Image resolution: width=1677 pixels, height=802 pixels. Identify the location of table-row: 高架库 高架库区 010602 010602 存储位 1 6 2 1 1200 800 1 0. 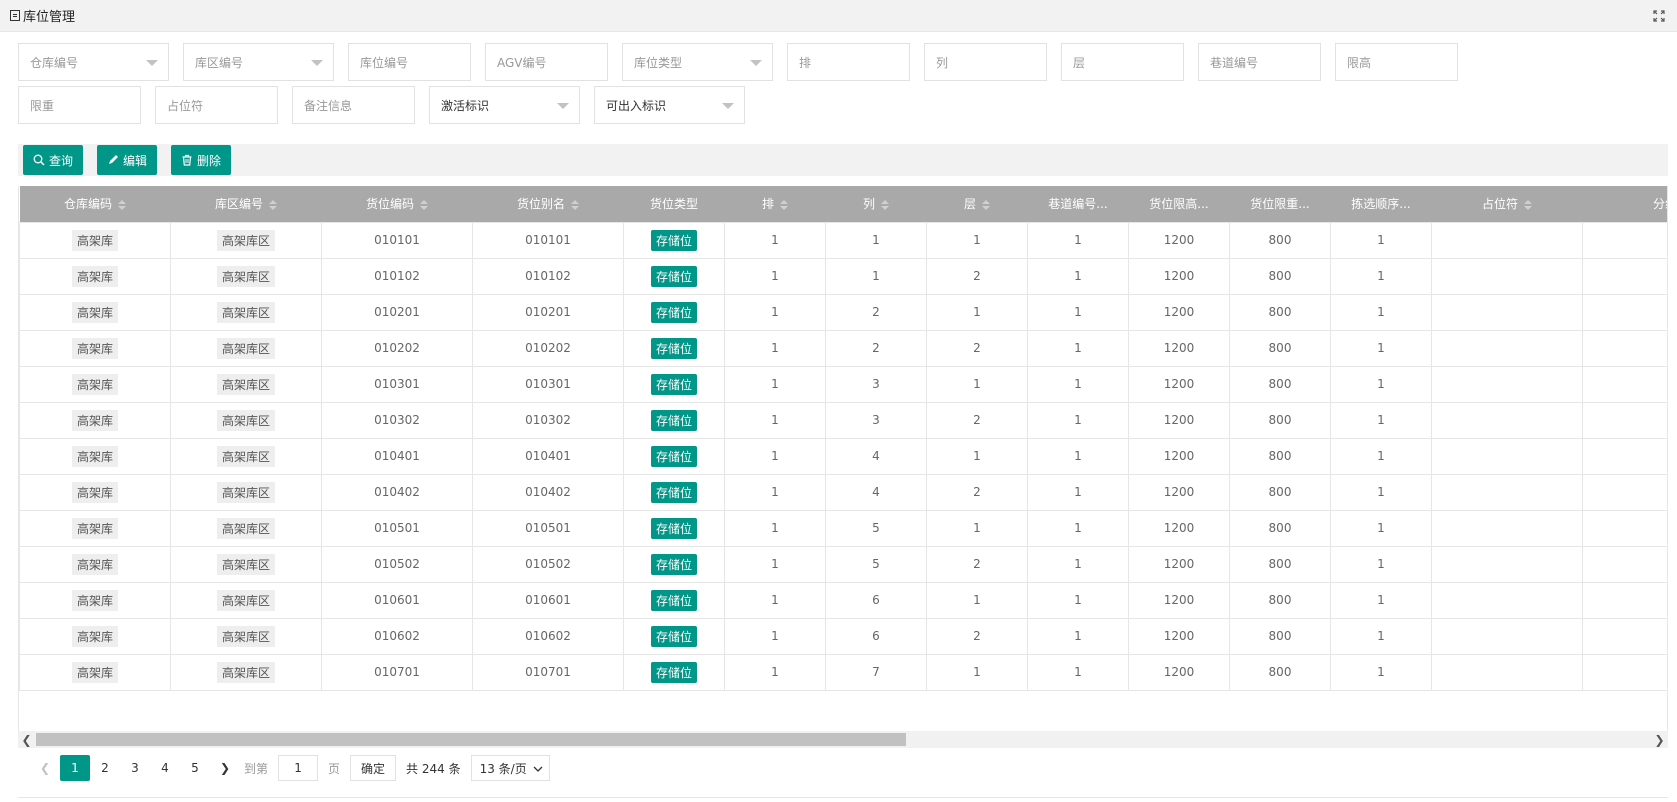
(843, 636).